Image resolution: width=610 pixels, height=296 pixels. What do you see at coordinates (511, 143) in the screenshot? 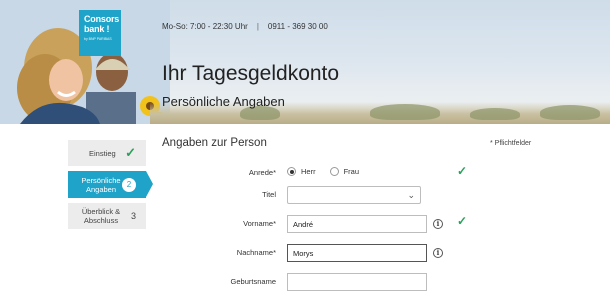
I see `required-fields-note: * Pflichtfelder` at bounding box center [511, 143].